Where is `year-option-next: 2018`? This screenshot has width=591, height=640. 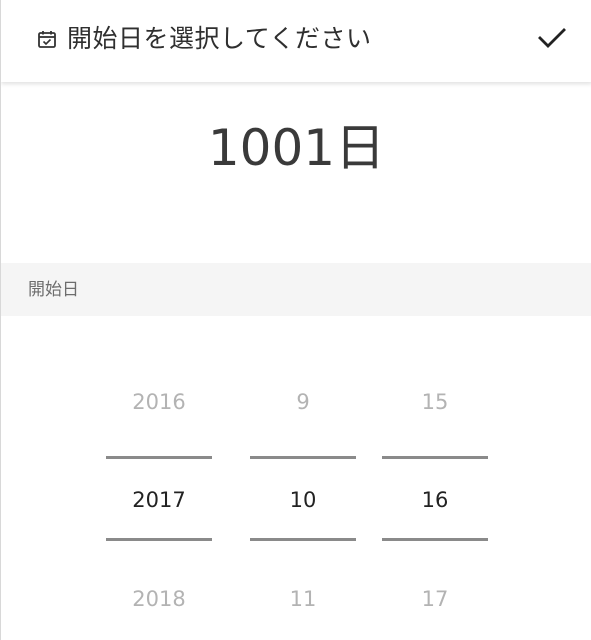 year-option-next: 2018 is located at coordinates (159, 599).